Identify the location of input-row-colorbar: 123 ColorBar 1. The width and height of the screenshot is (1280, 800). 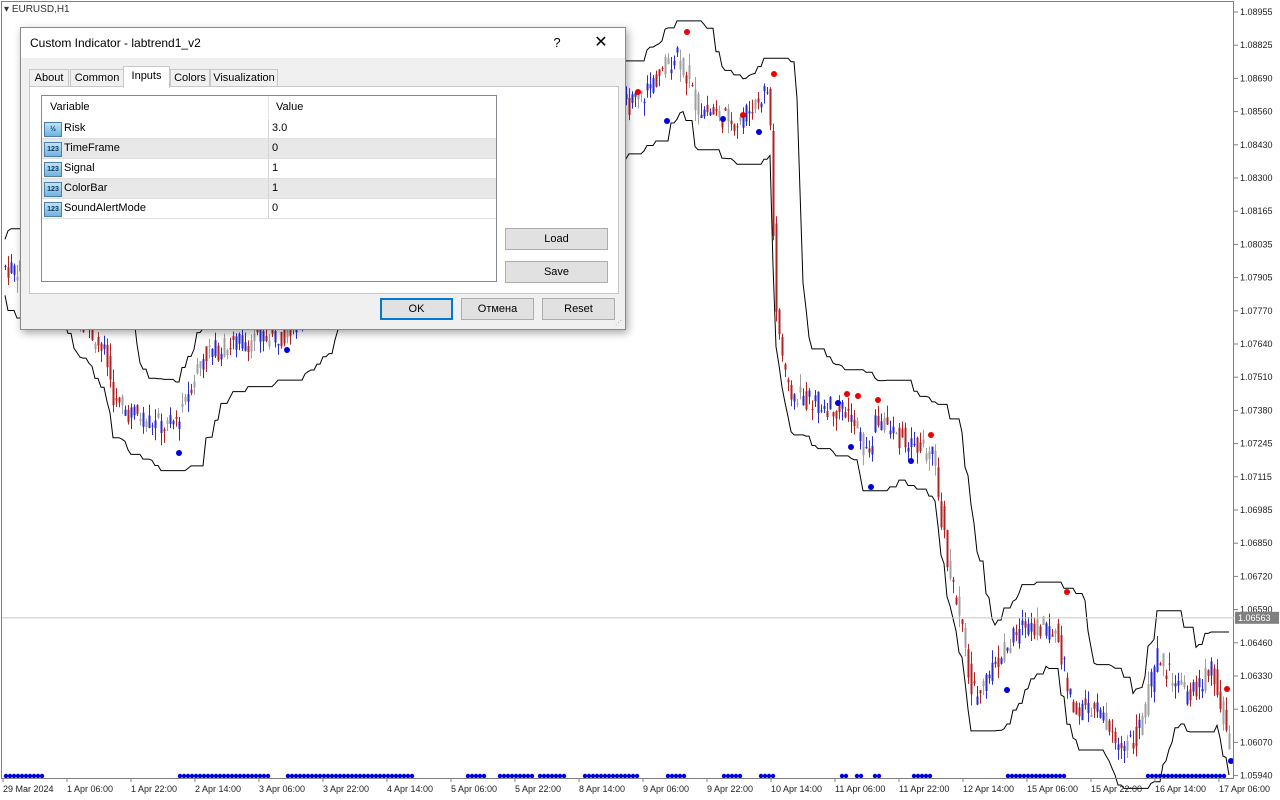
(269, 189).